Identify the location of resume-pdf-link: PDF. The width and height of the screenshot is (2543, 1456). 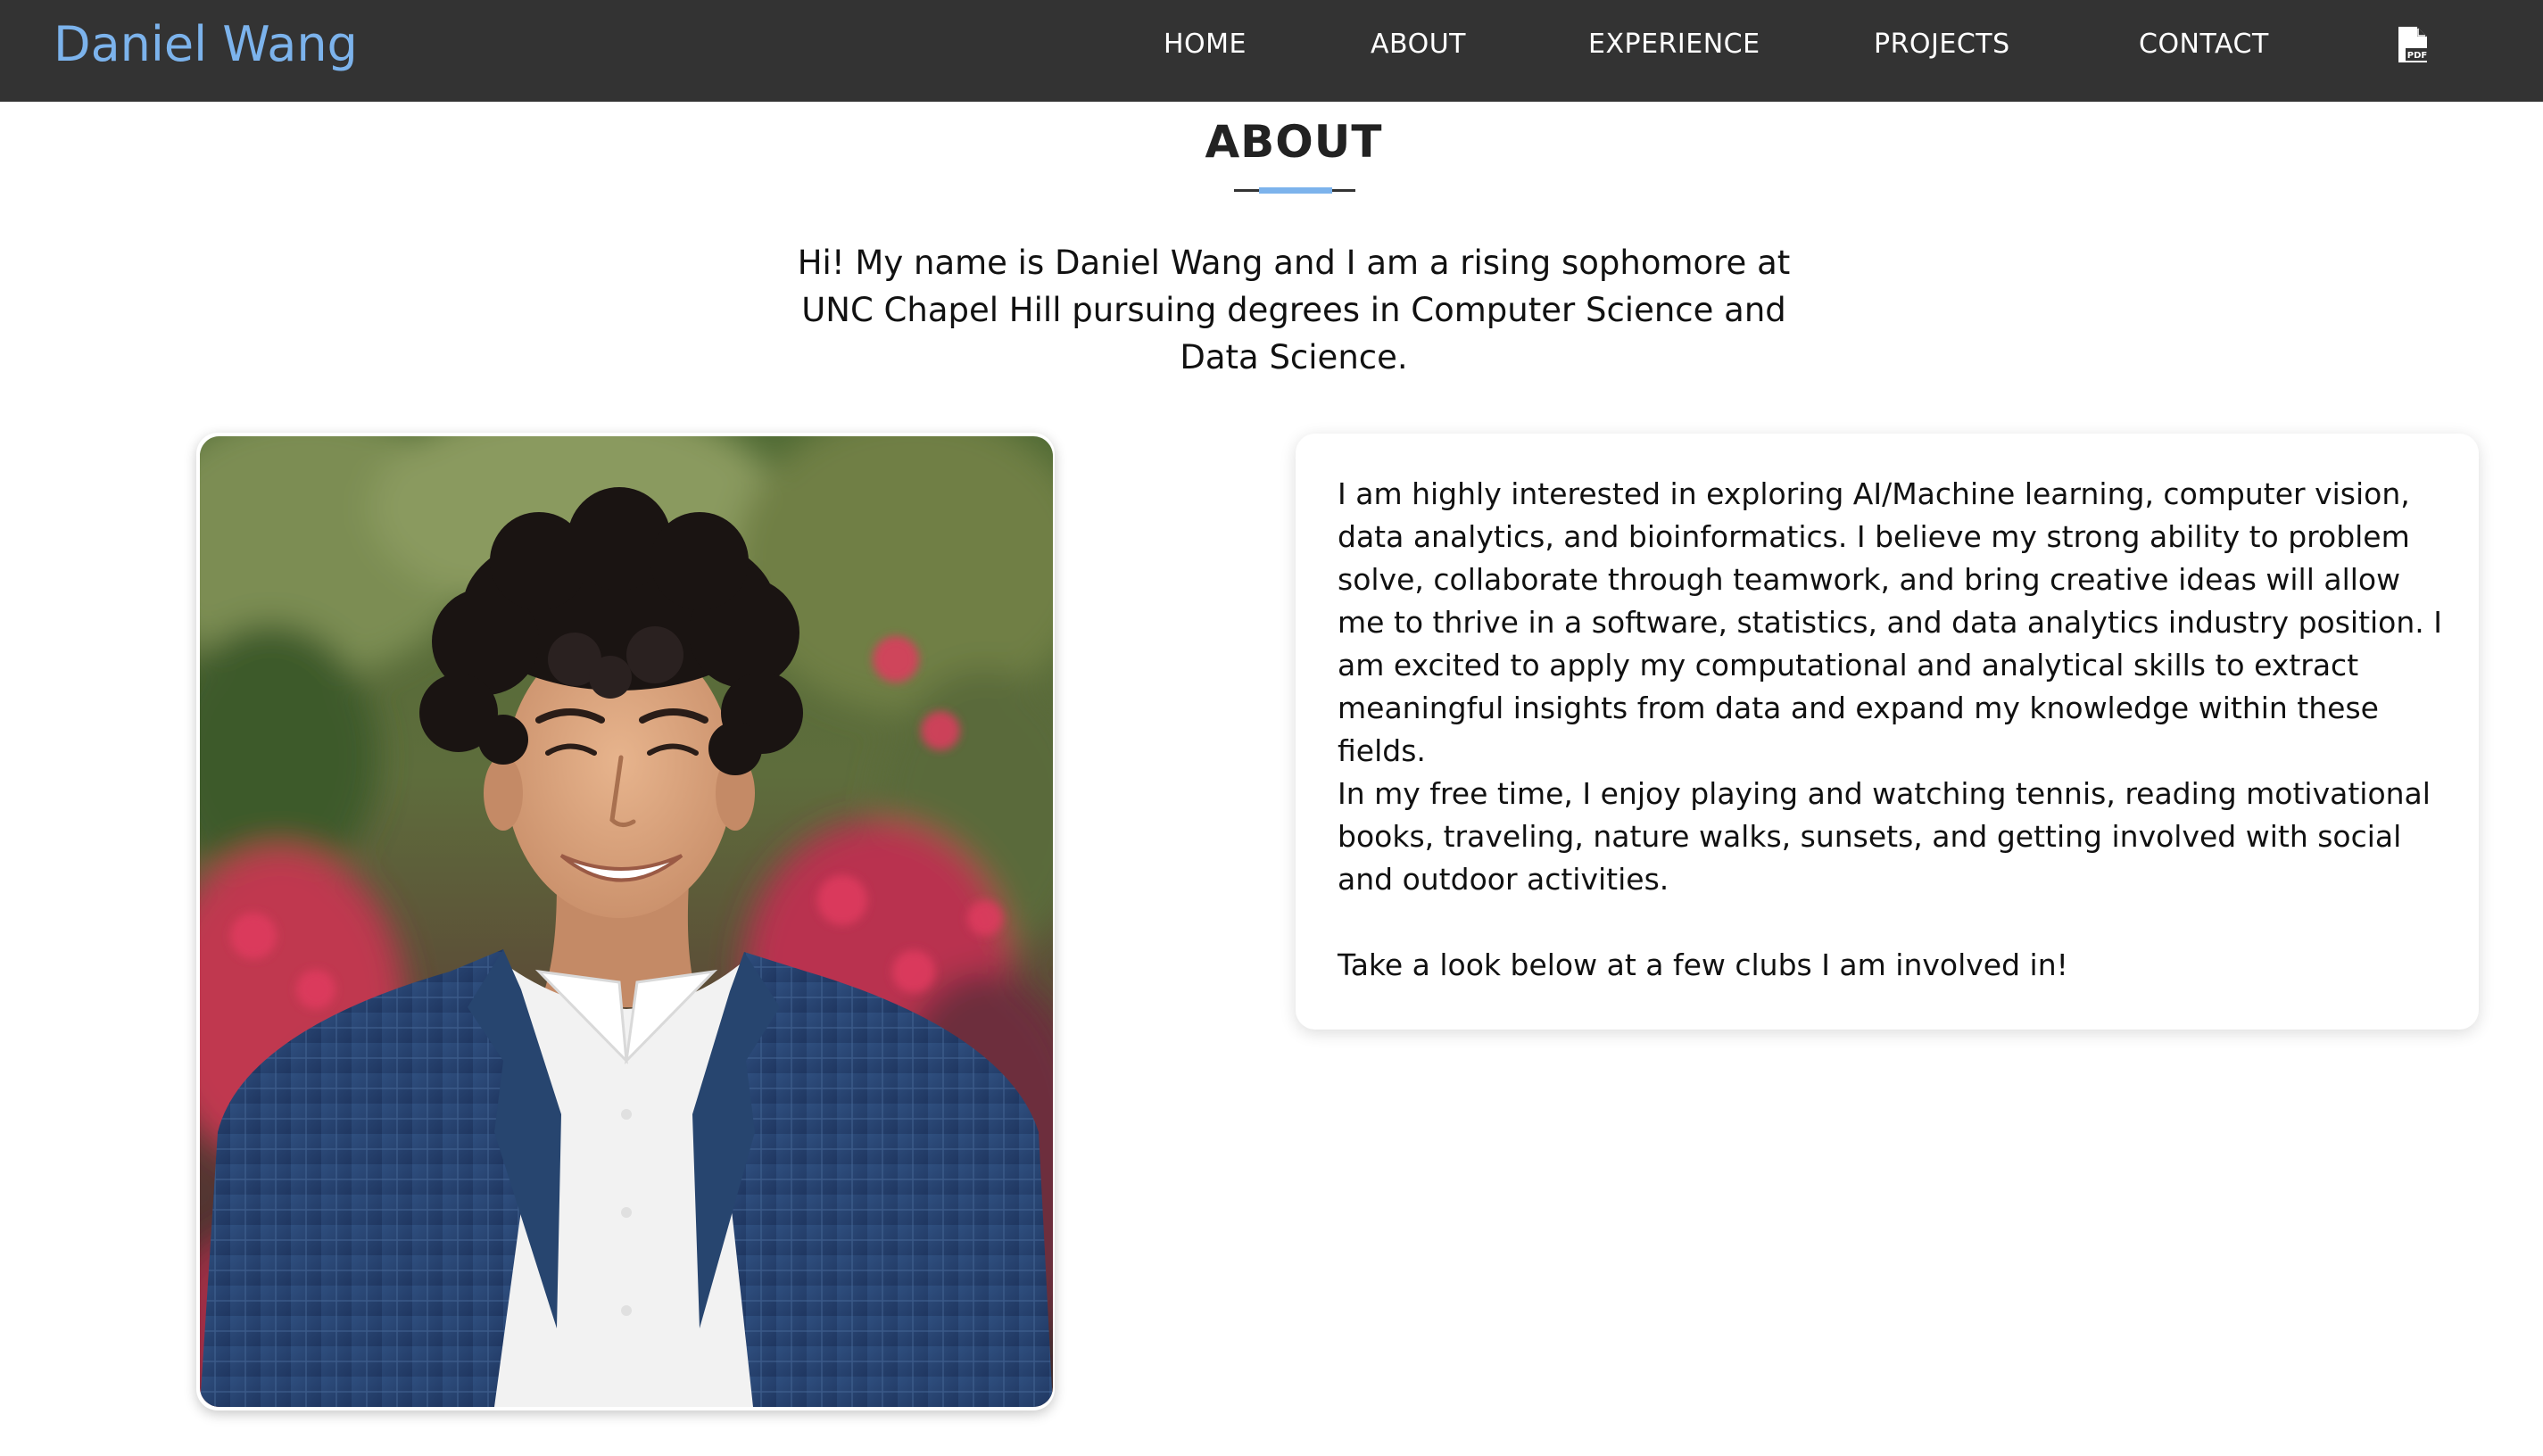
(2413, 45).